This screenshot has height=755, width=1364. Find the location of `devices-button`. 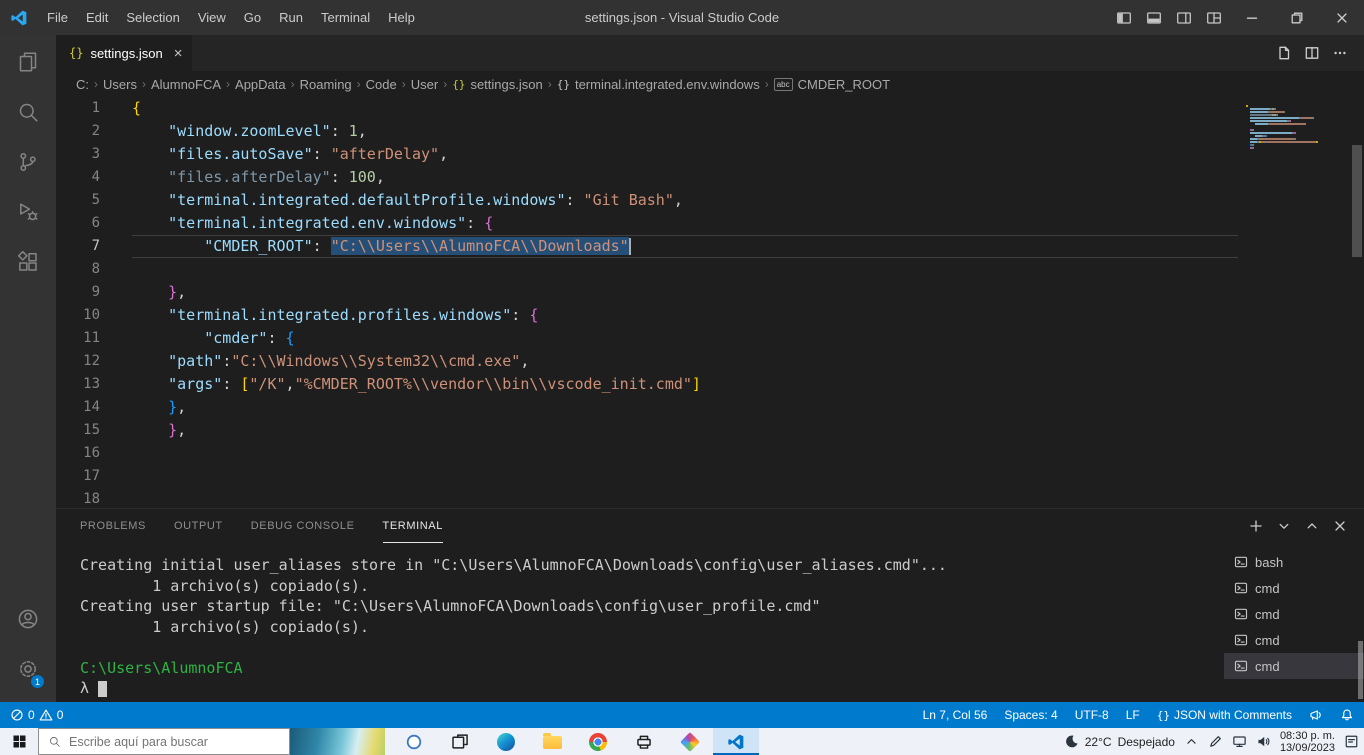

devices-button is located at coordinates (644, 741).